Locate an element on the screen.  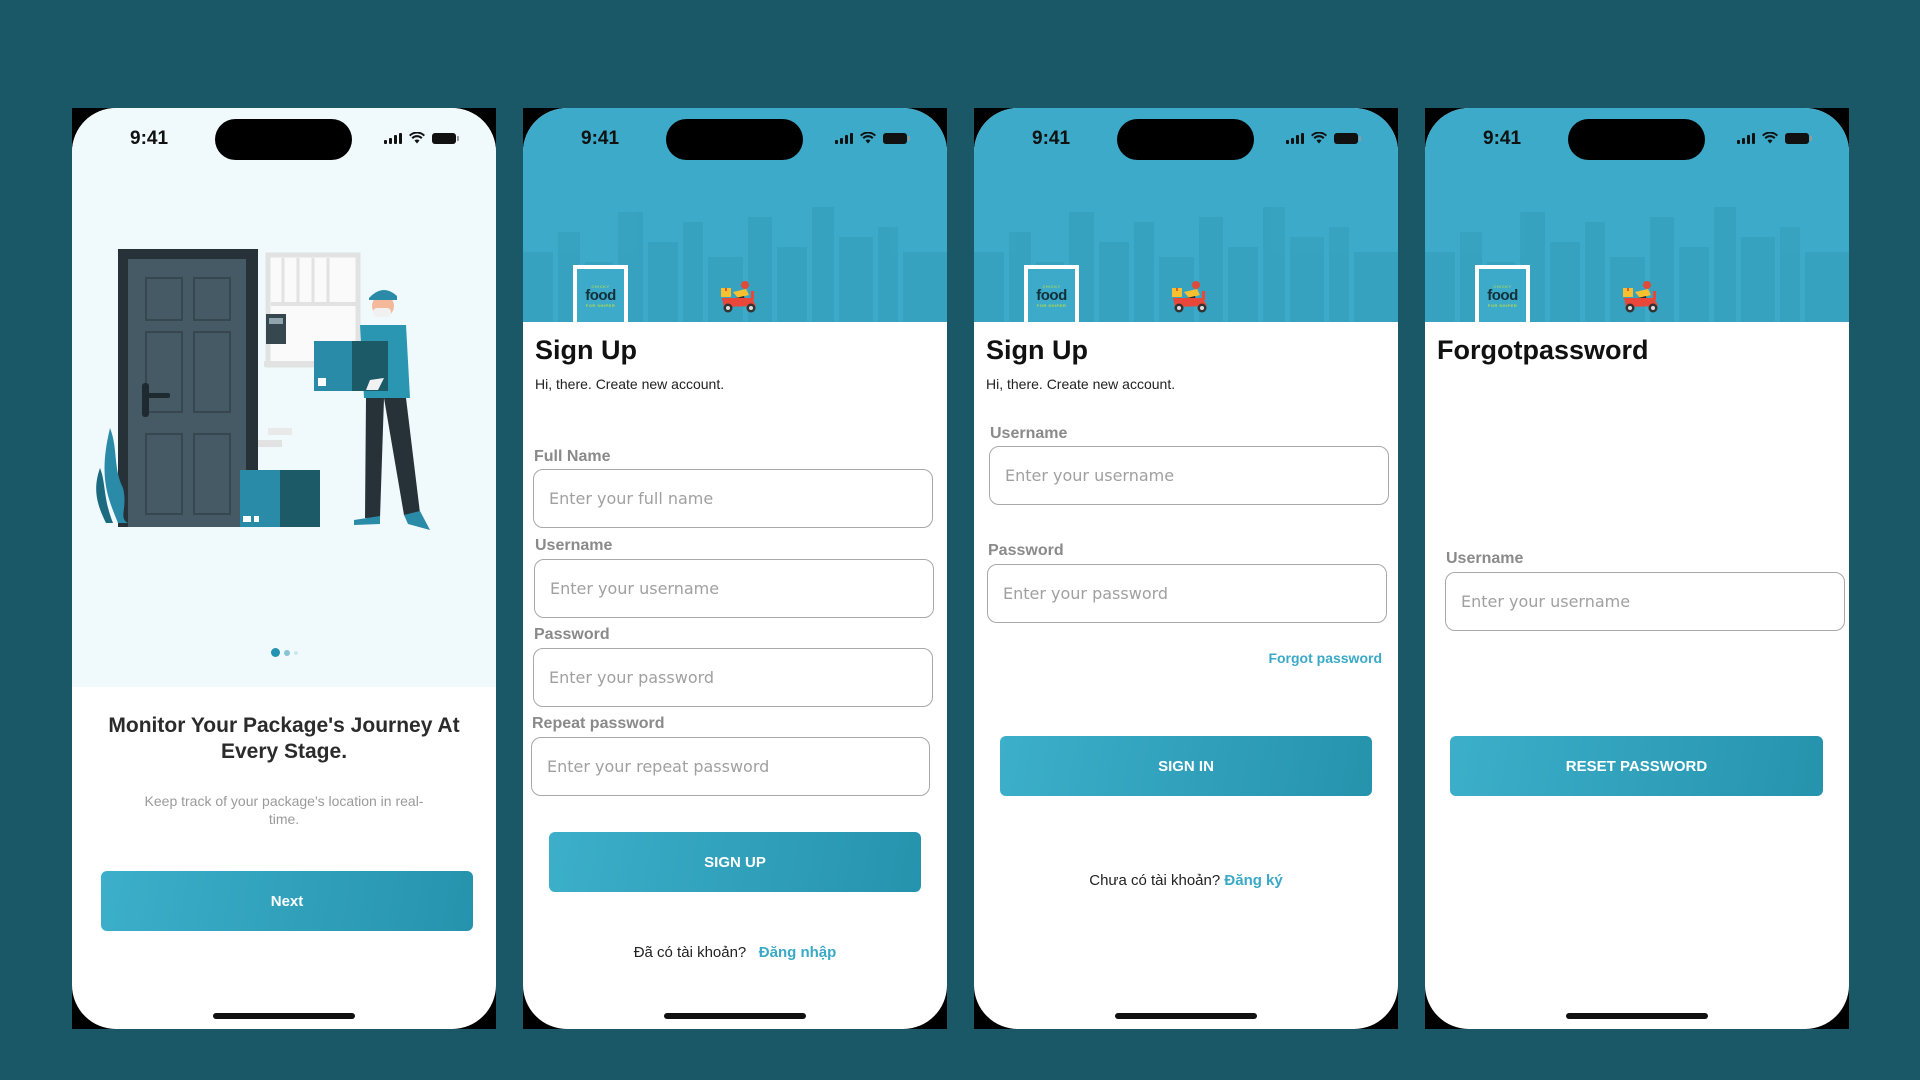
full-name-input is located at coordinates (733, 498).